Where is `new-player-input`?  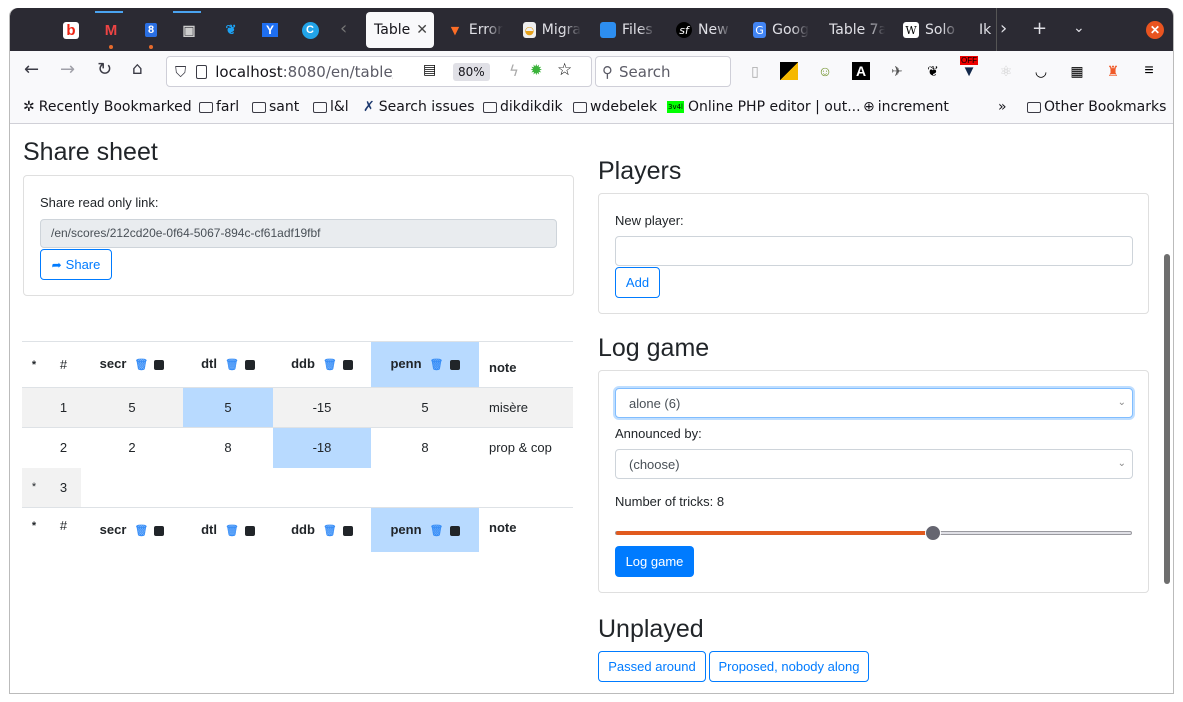 new-player-input is located at coordinates (874, 251).